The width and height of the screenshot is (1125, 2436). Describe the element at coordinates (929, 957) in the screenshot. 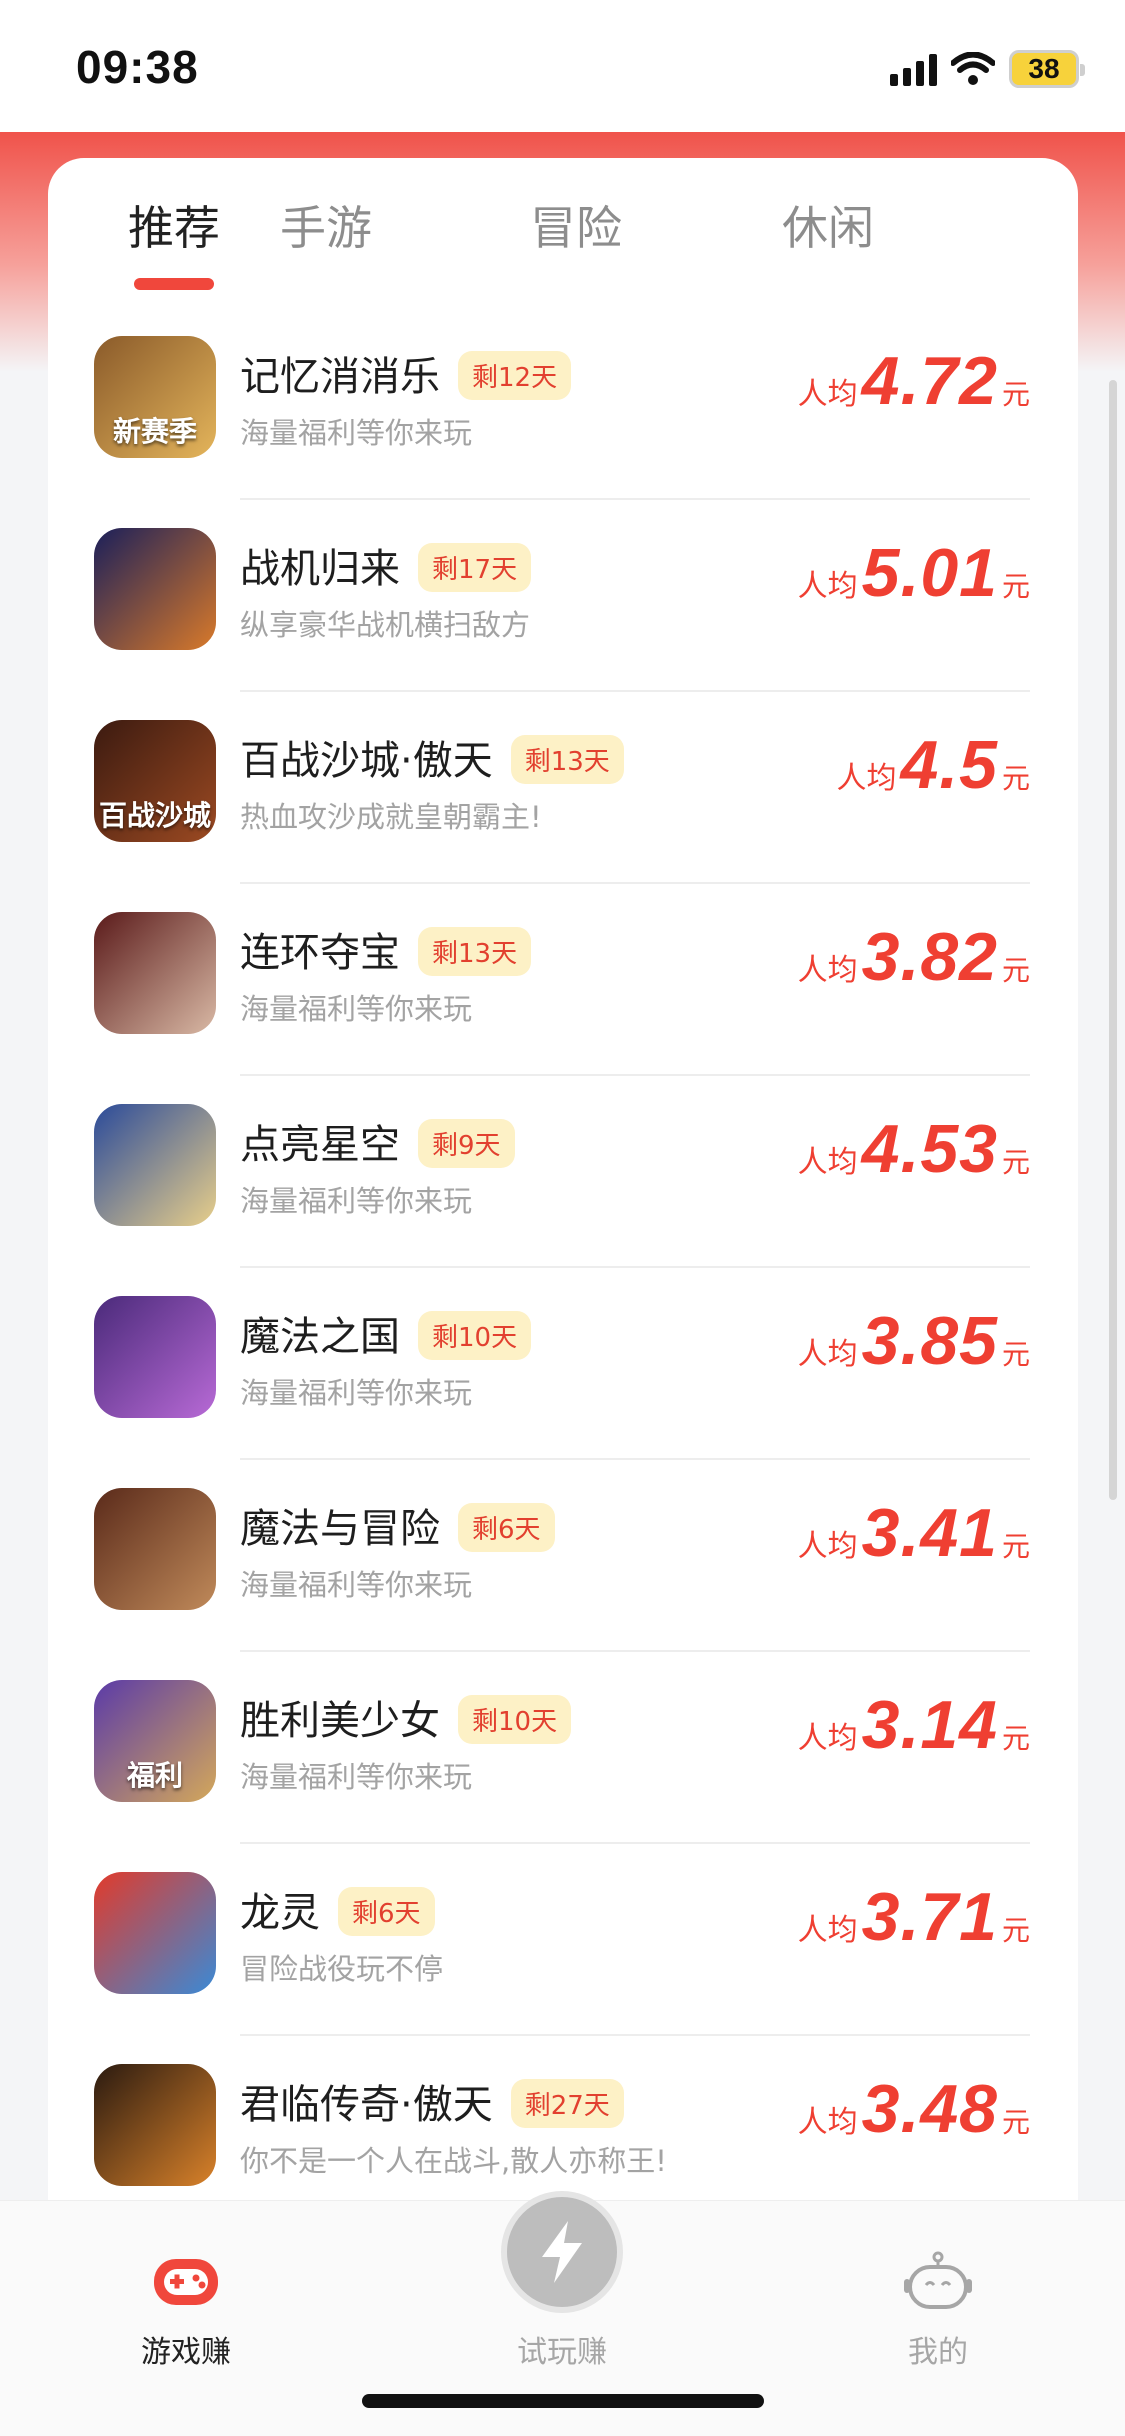

I see `reward-amount: 3.82` at that location.